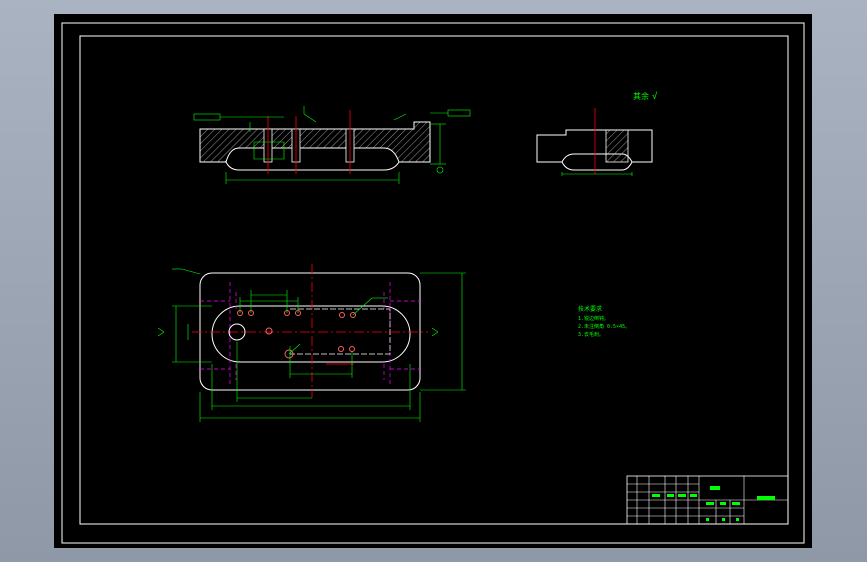 Image resolution: width=867 pixels, height=562 pixels. What do you see at coordinates (312, 166) in the screenshot?
I see `section-bottom-recess` at bounding box center [312, 166].